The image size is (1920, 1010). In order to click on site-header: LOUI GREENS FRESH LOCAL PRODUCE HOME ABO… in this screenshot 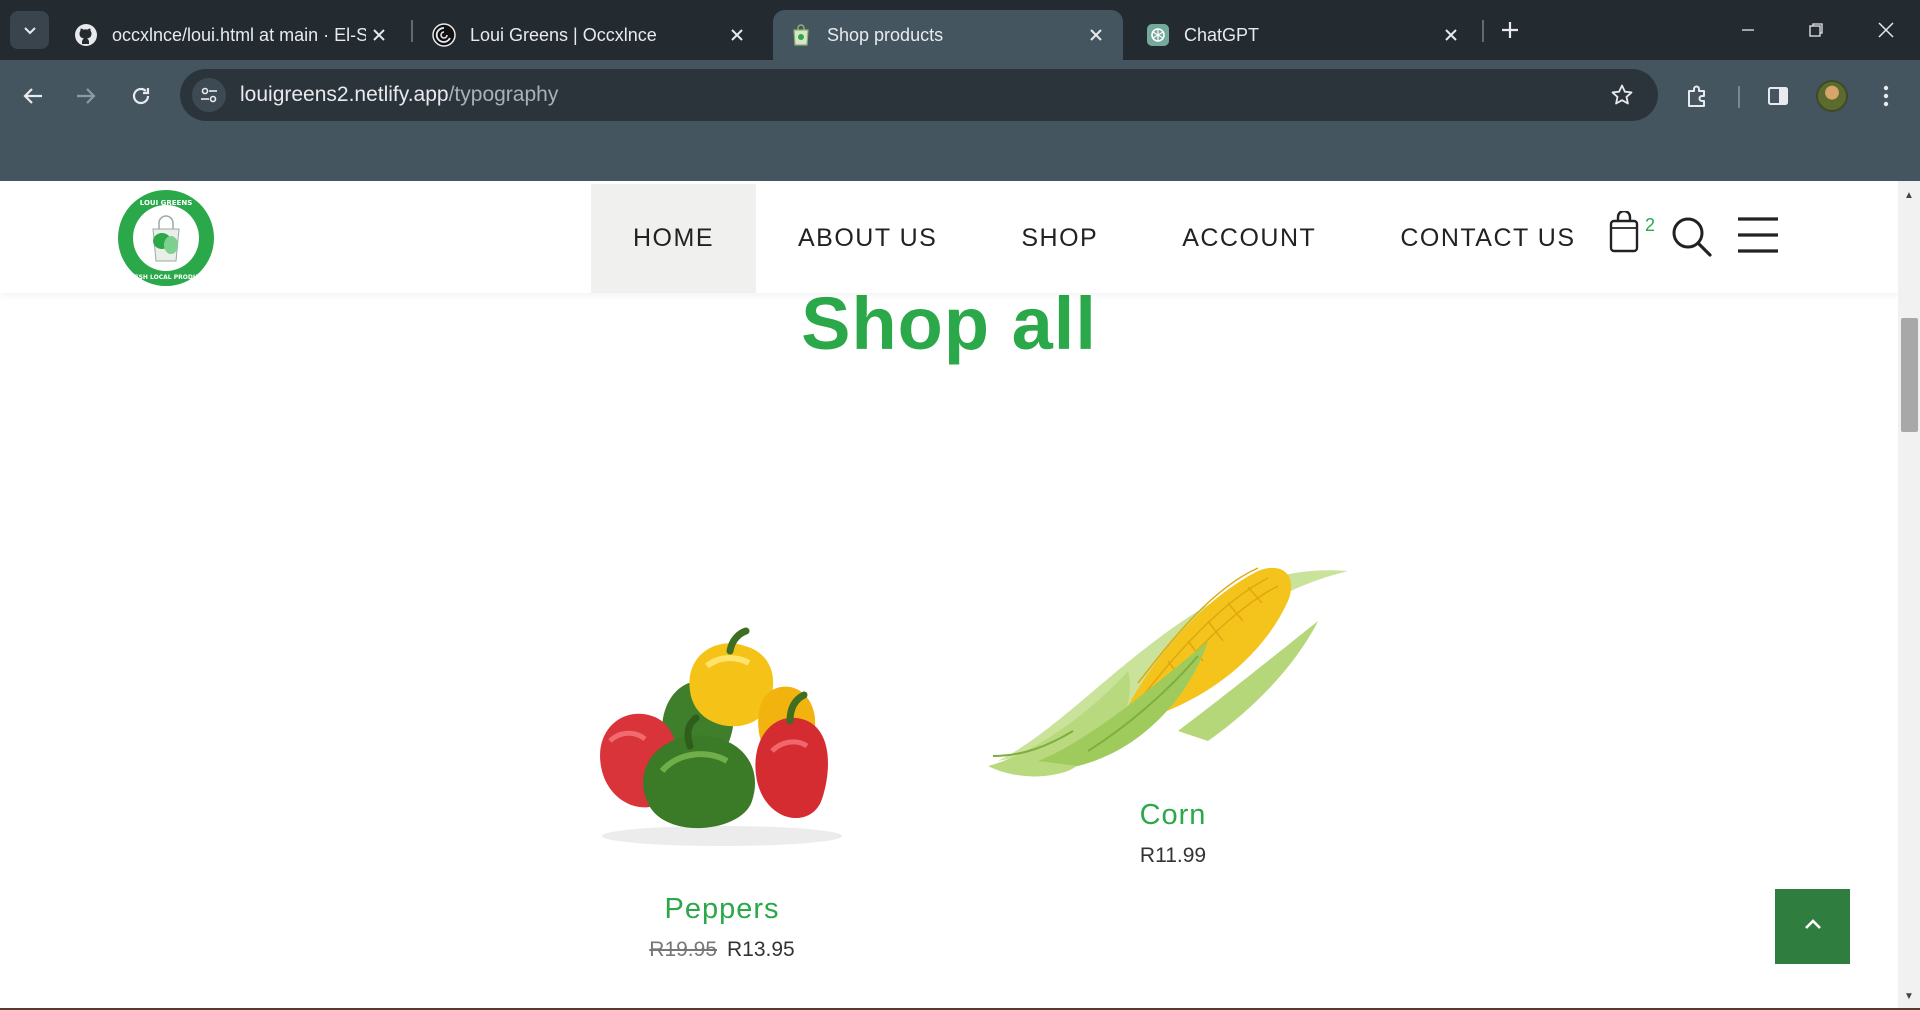, I will do `click(949, 237)`.